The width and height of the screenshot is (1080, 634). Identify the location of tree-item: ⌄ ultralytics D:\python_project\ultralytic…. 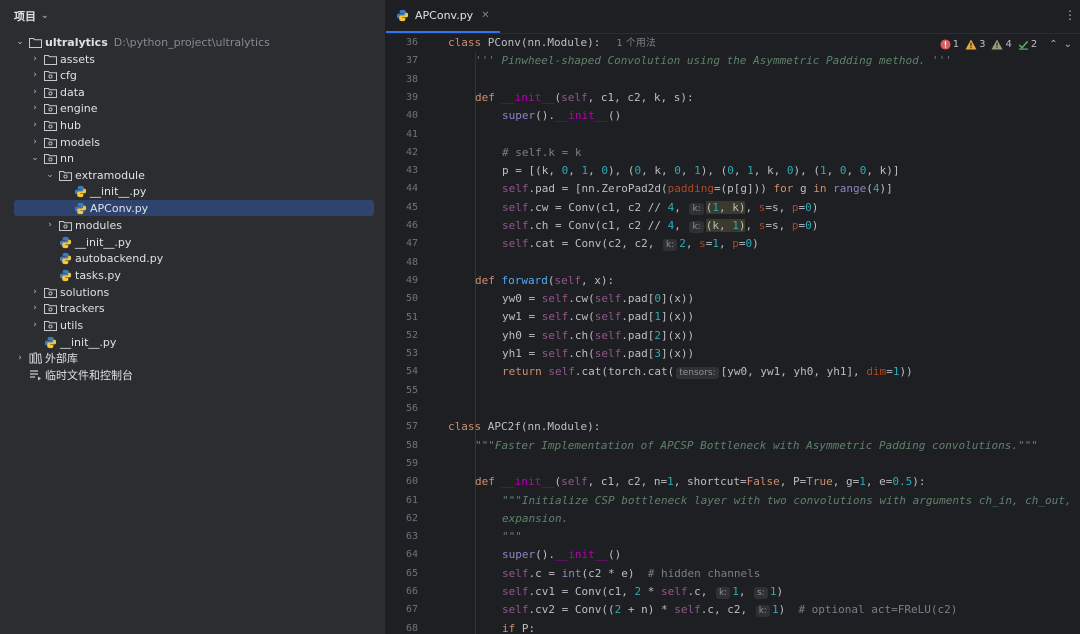
(194, 42).